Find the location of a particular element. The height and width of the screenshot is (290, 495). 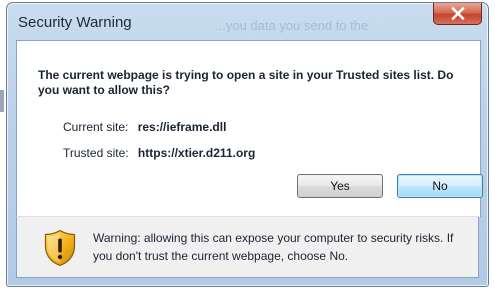

trusted-site-label: Trusted site: is located at coordinates (96, 153).